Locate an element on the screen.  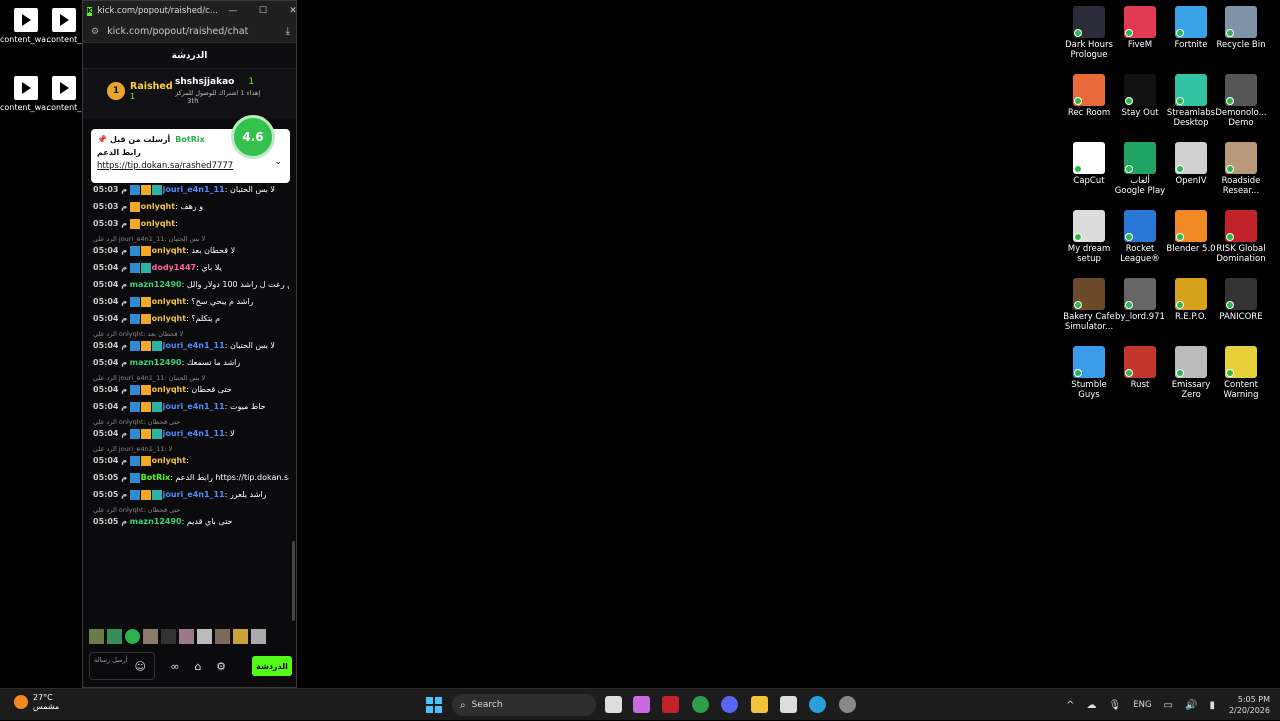
chat-message: 05:04 م jouri_e4n1_11: لا بس الحتبان is located at coordinates (191, 345).